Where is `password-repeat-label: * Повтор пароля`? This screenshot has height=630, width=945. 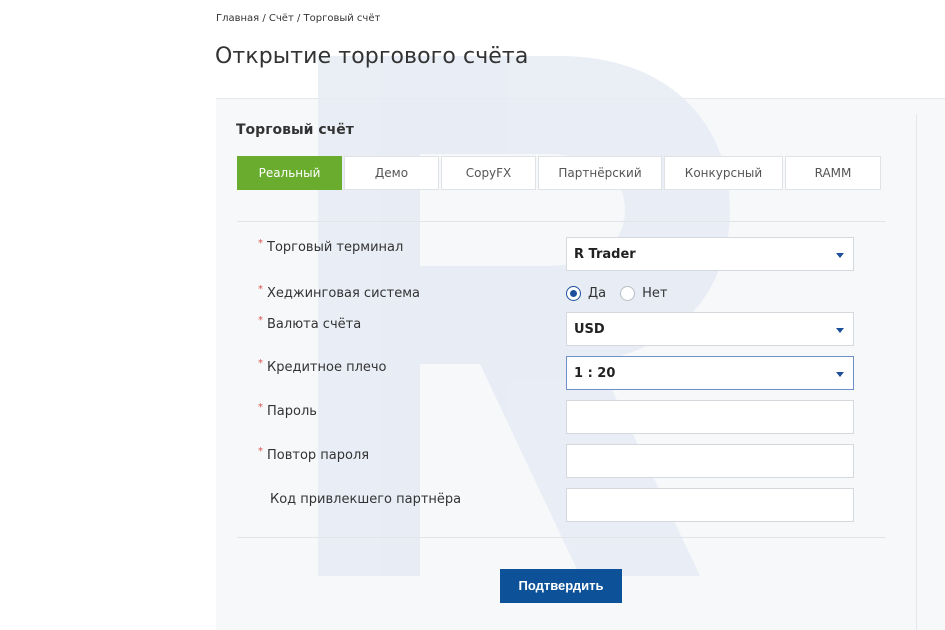 password-repeat-label: * Повтор пароля is located at coordinates (314, 454).